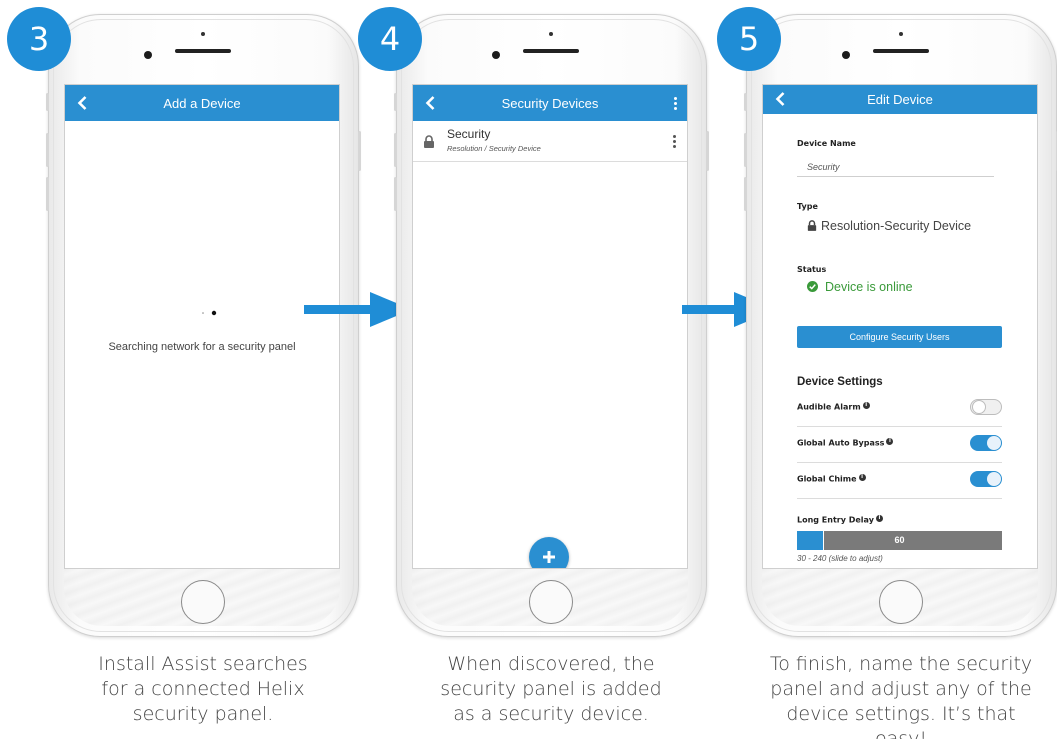 This screenshot has width=1057, height=739. I want to click on add-device-button, so click(549, 552).